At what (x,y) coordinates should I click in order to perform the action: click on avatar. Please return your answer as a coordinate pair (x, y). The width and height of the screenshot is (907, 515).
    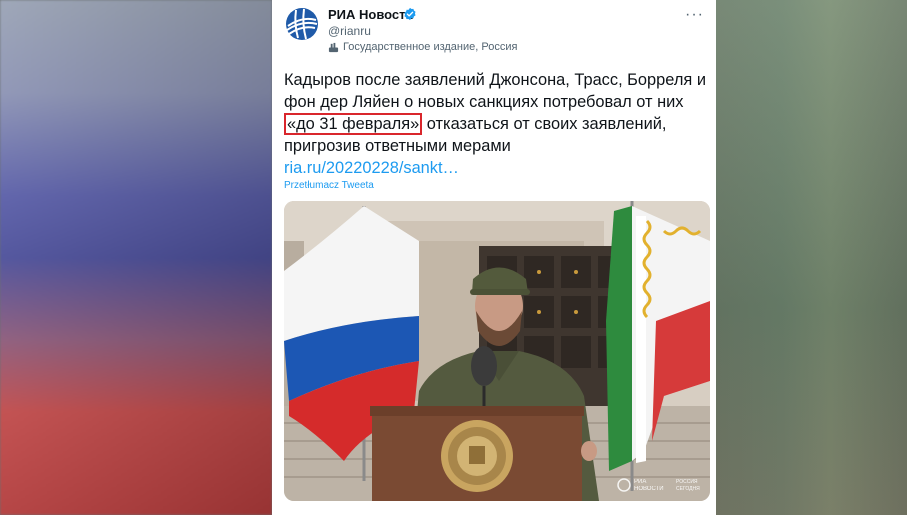
    Looking at the image, I should click on (302, 24).